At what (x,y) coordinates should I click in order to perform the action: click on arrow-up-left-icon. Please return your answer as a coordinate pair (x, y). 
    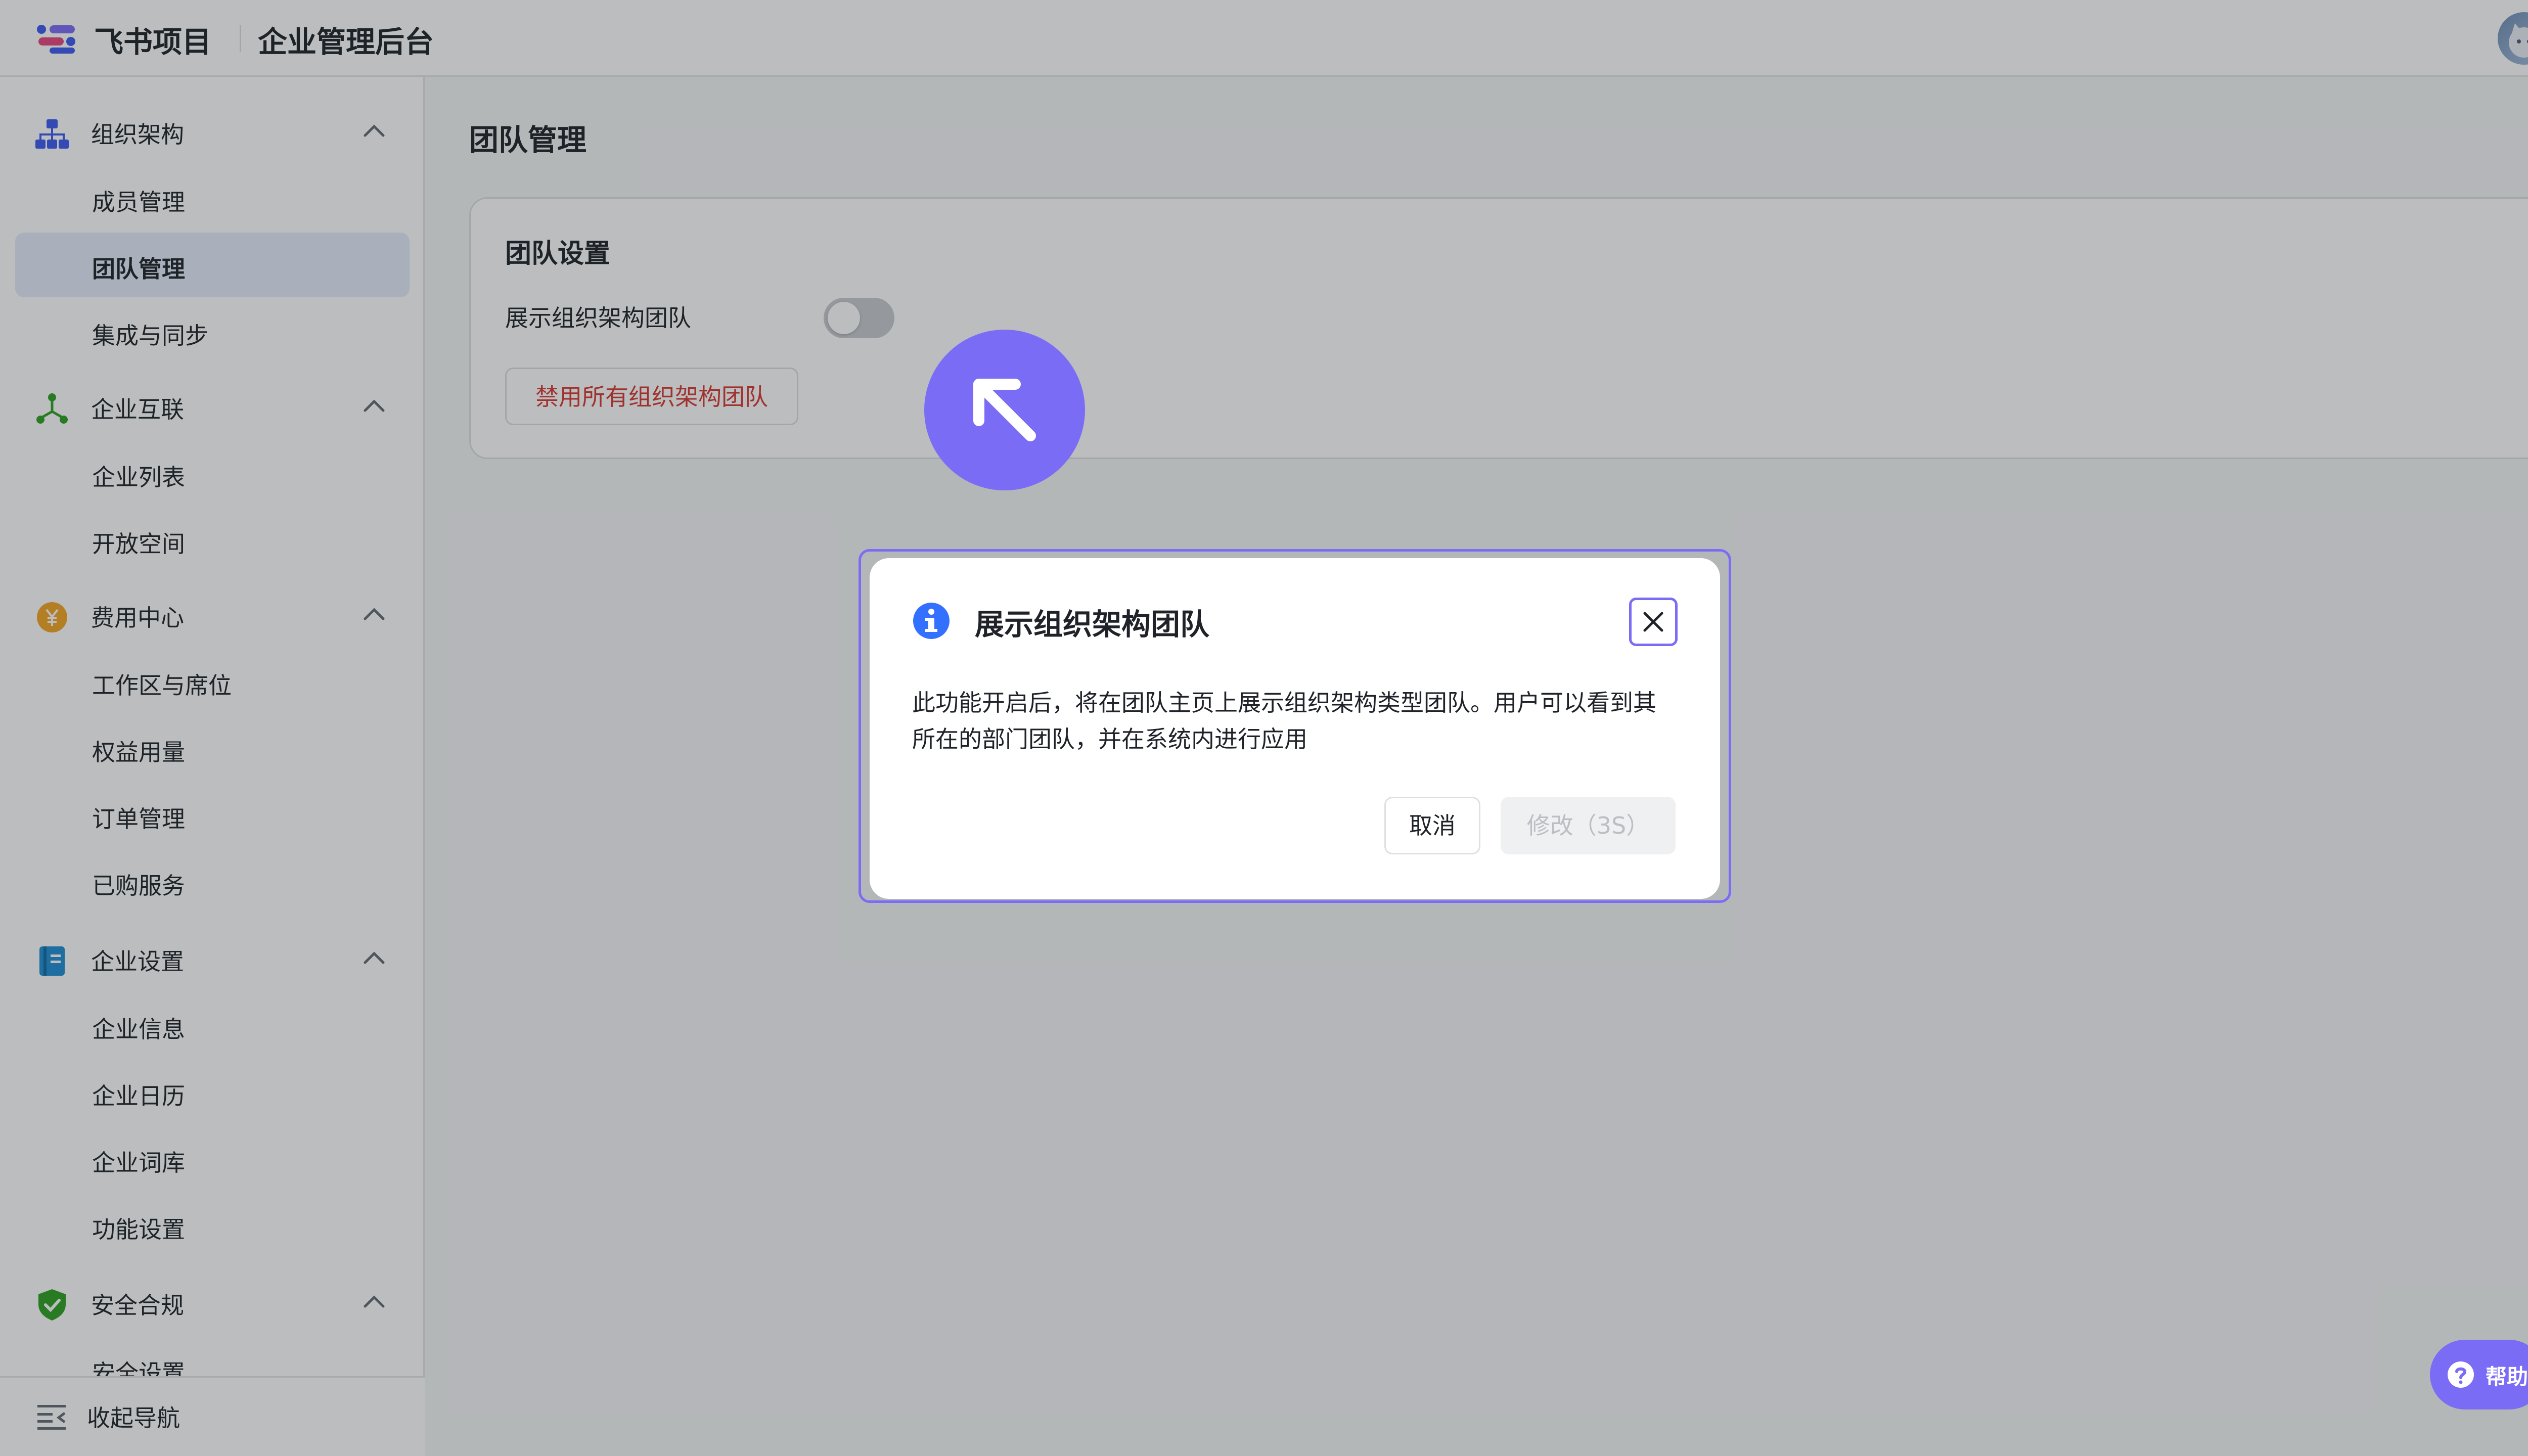
    Looking at the image, I should click on (1005, 410).